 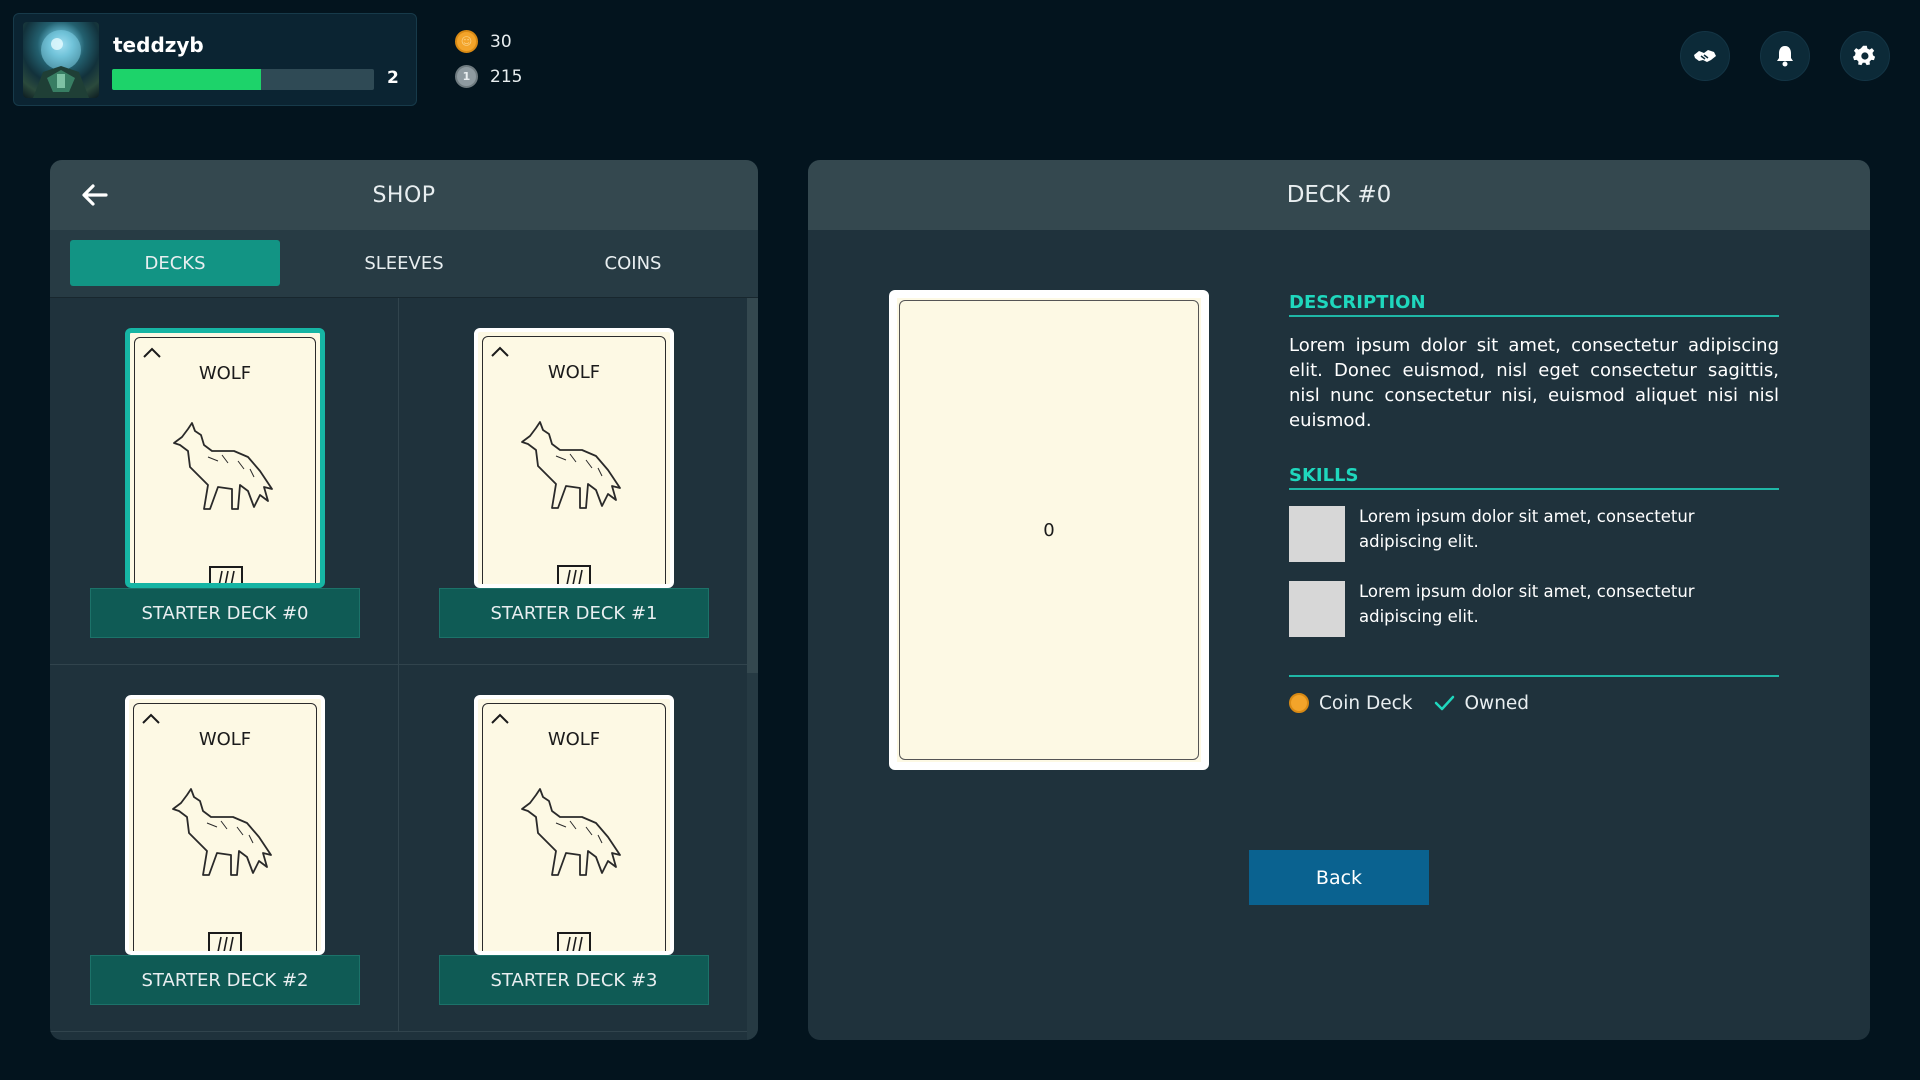 I want to click on shop-tabs: DECKS SLEEVES COINS, so click(x=404, y=264).